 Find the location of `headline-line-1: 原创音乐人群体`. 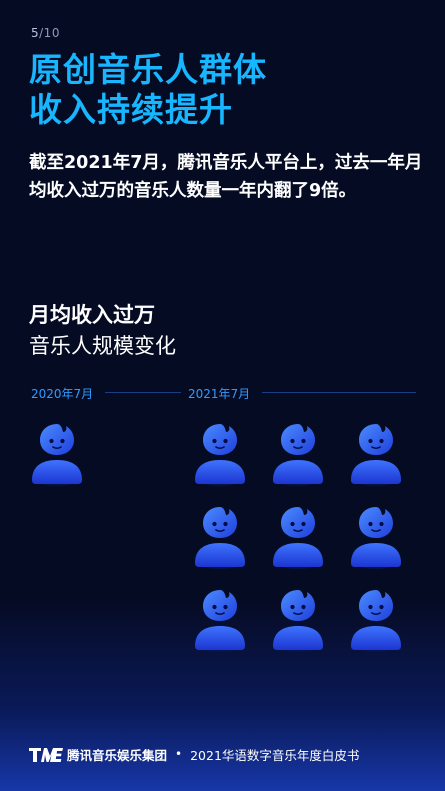

headline-line-1: 原创音乐人群体 is located at coordinates (148, 69).